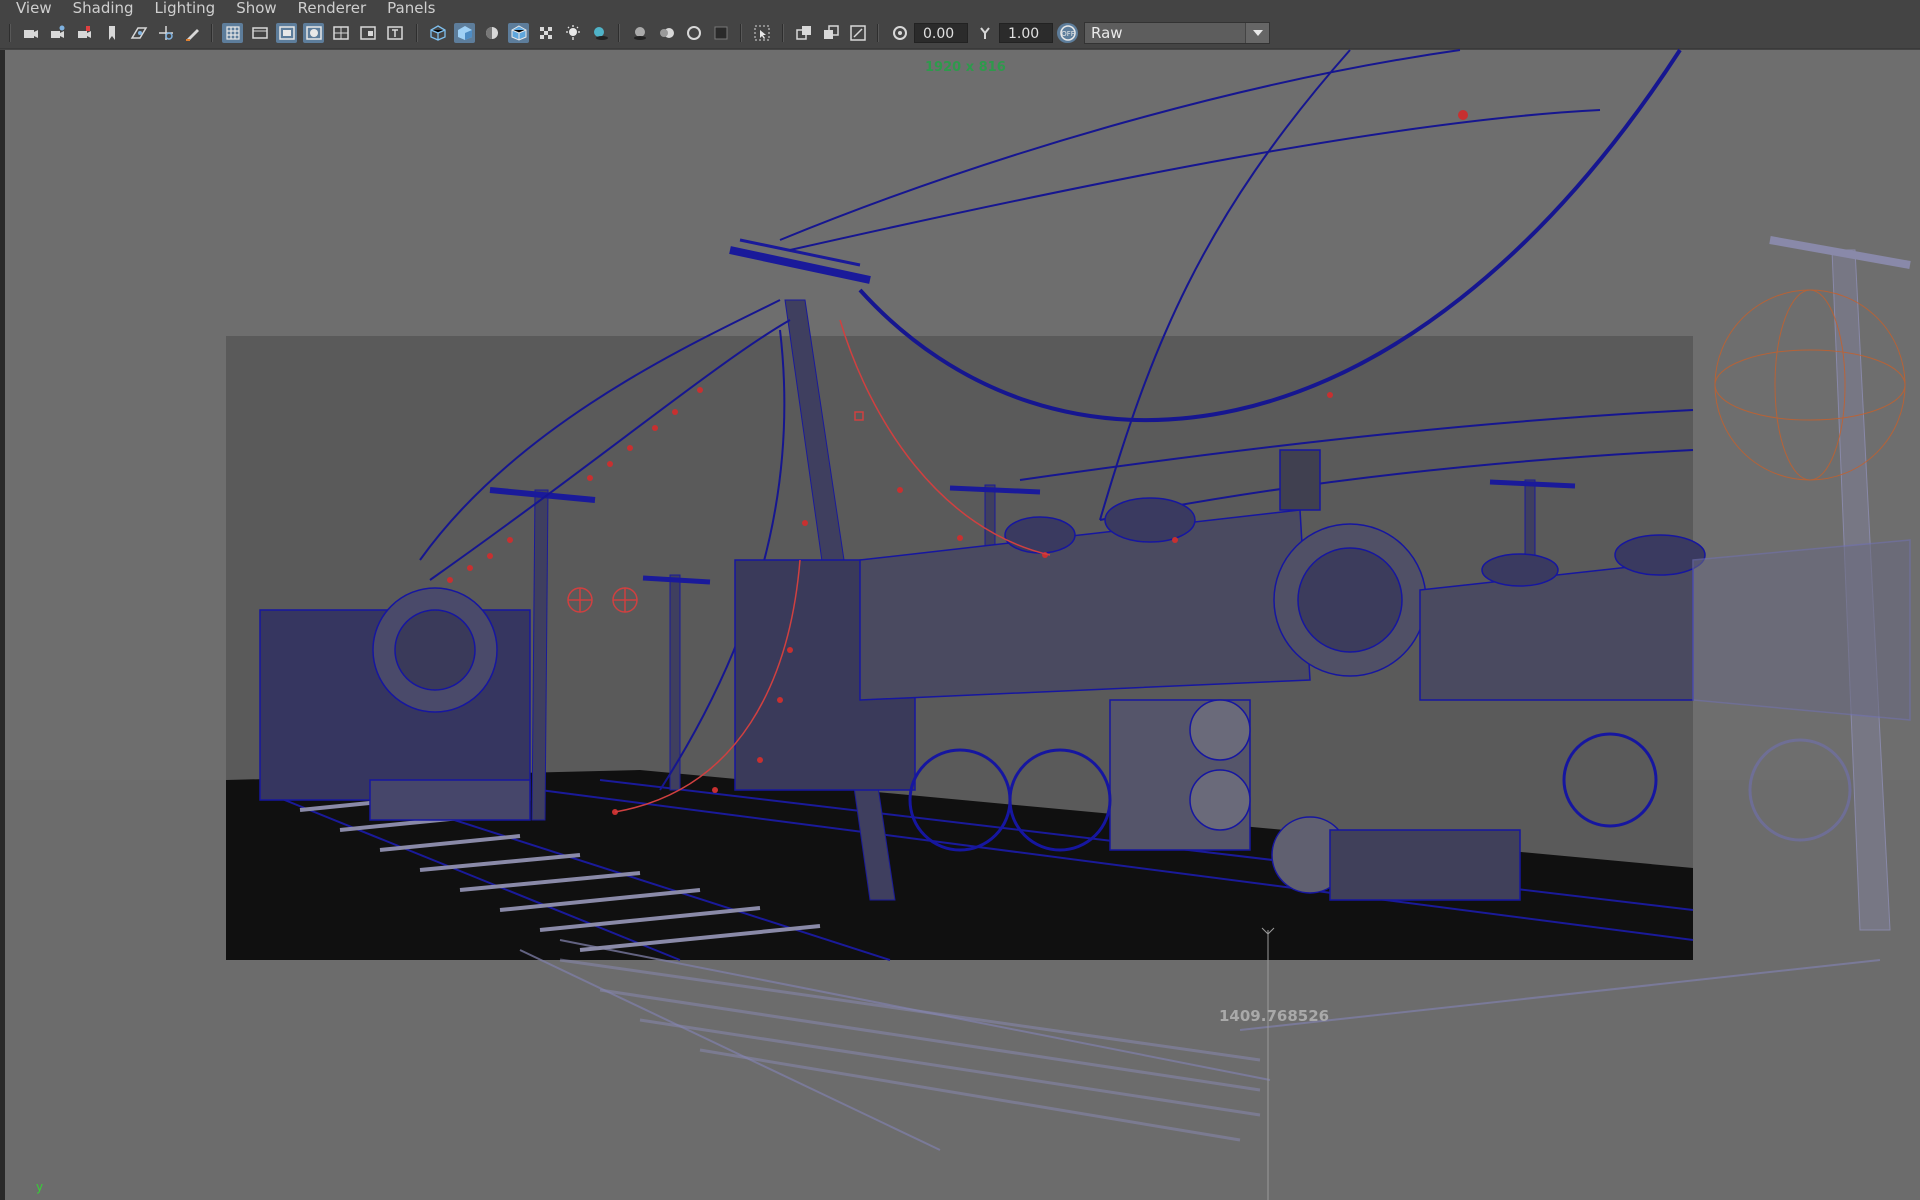 Image resolution: width=1920 pixels, height=1200 pixels. What do you see at coordinates (1274, 1016) in the screenshot?
I see `distance-readout: 1409.768526` at bounding box center [1274, 1016].